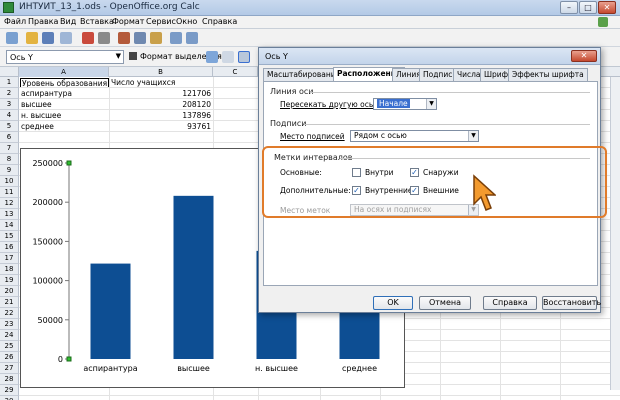 The height and width of the screenshot is (400, 620). Describe the element at coordinates (9, 170) in the screenshot. I see `row-header: 9` at that location.